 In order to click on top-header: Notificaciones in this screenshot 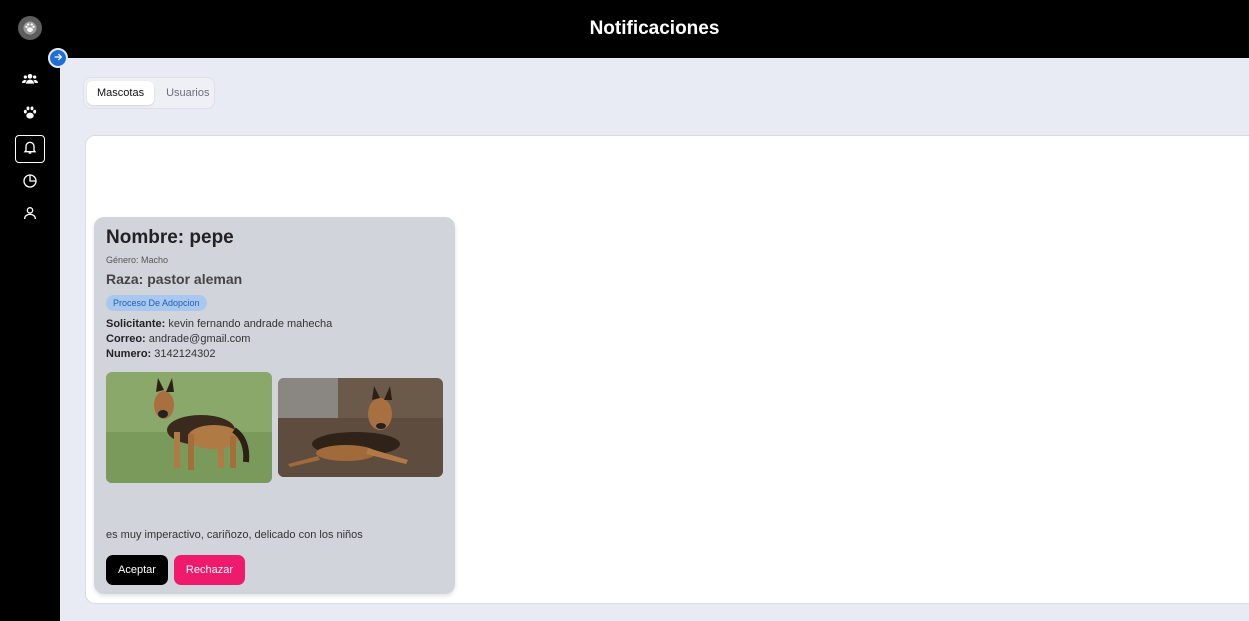, I will do `click(654, 29)`.